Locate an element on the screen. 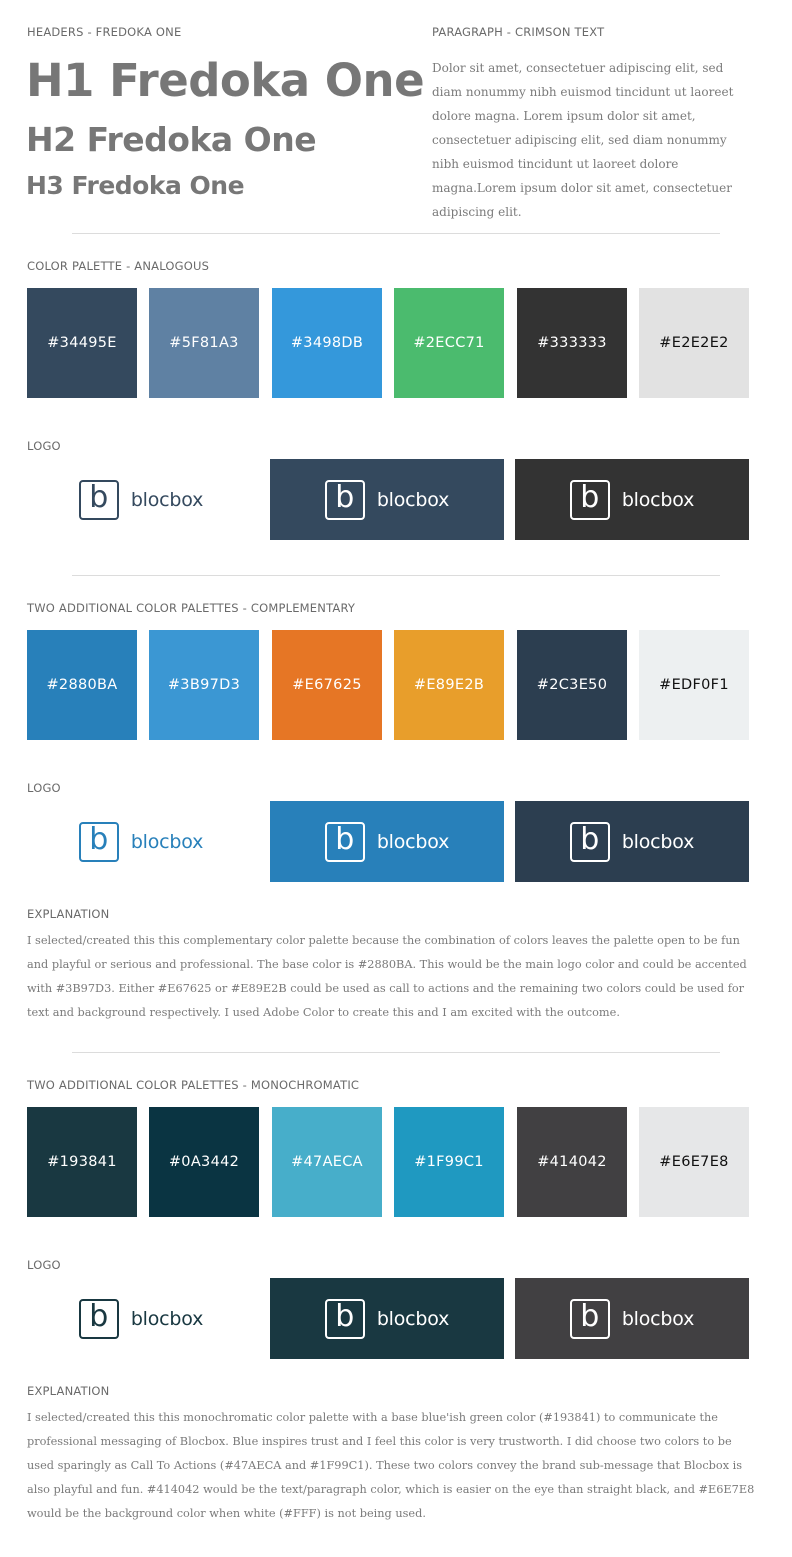 The image size is (792, 1557). swatch-hex-label: #3498DB is located at coordinates (327, 343).